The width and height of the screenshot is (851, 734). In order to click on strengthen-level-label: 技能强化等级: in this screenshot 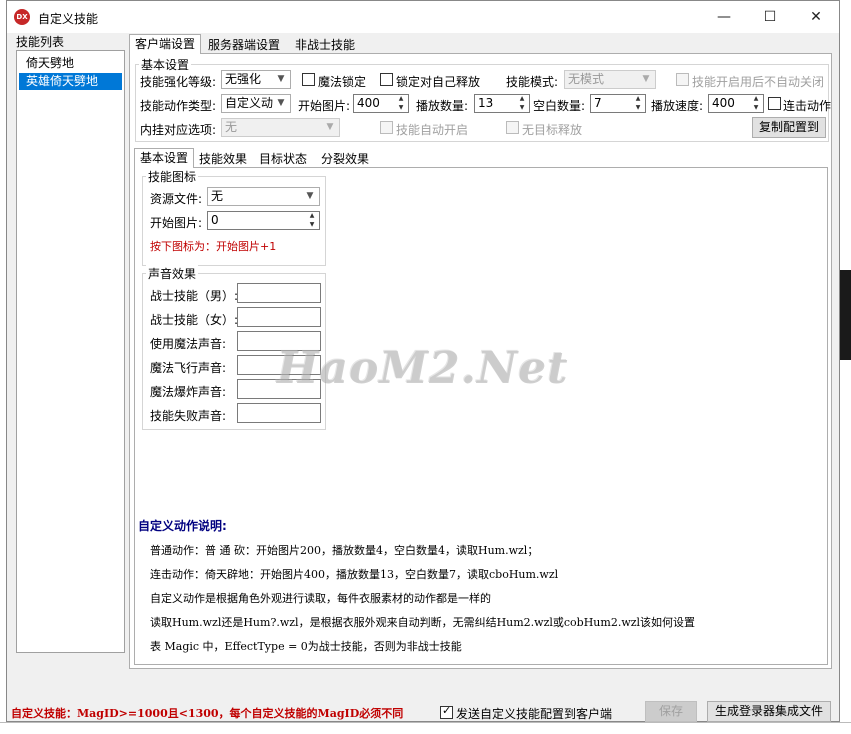, I will do `click(178, 82)`.